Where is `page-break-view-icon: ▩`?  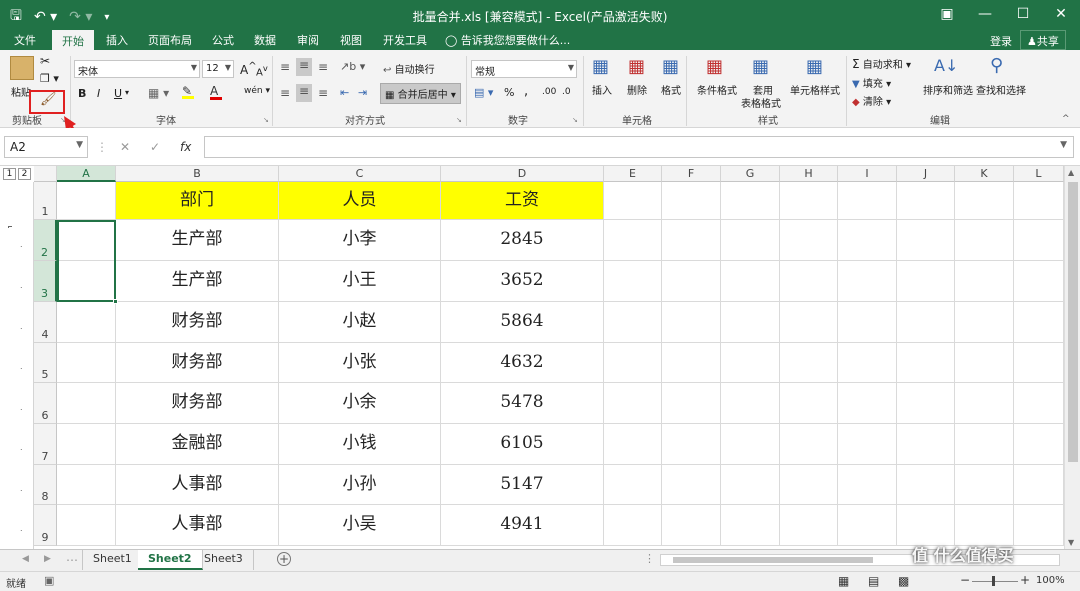
page-break-view-icon: ▩ is located at coordinates (903, 581).